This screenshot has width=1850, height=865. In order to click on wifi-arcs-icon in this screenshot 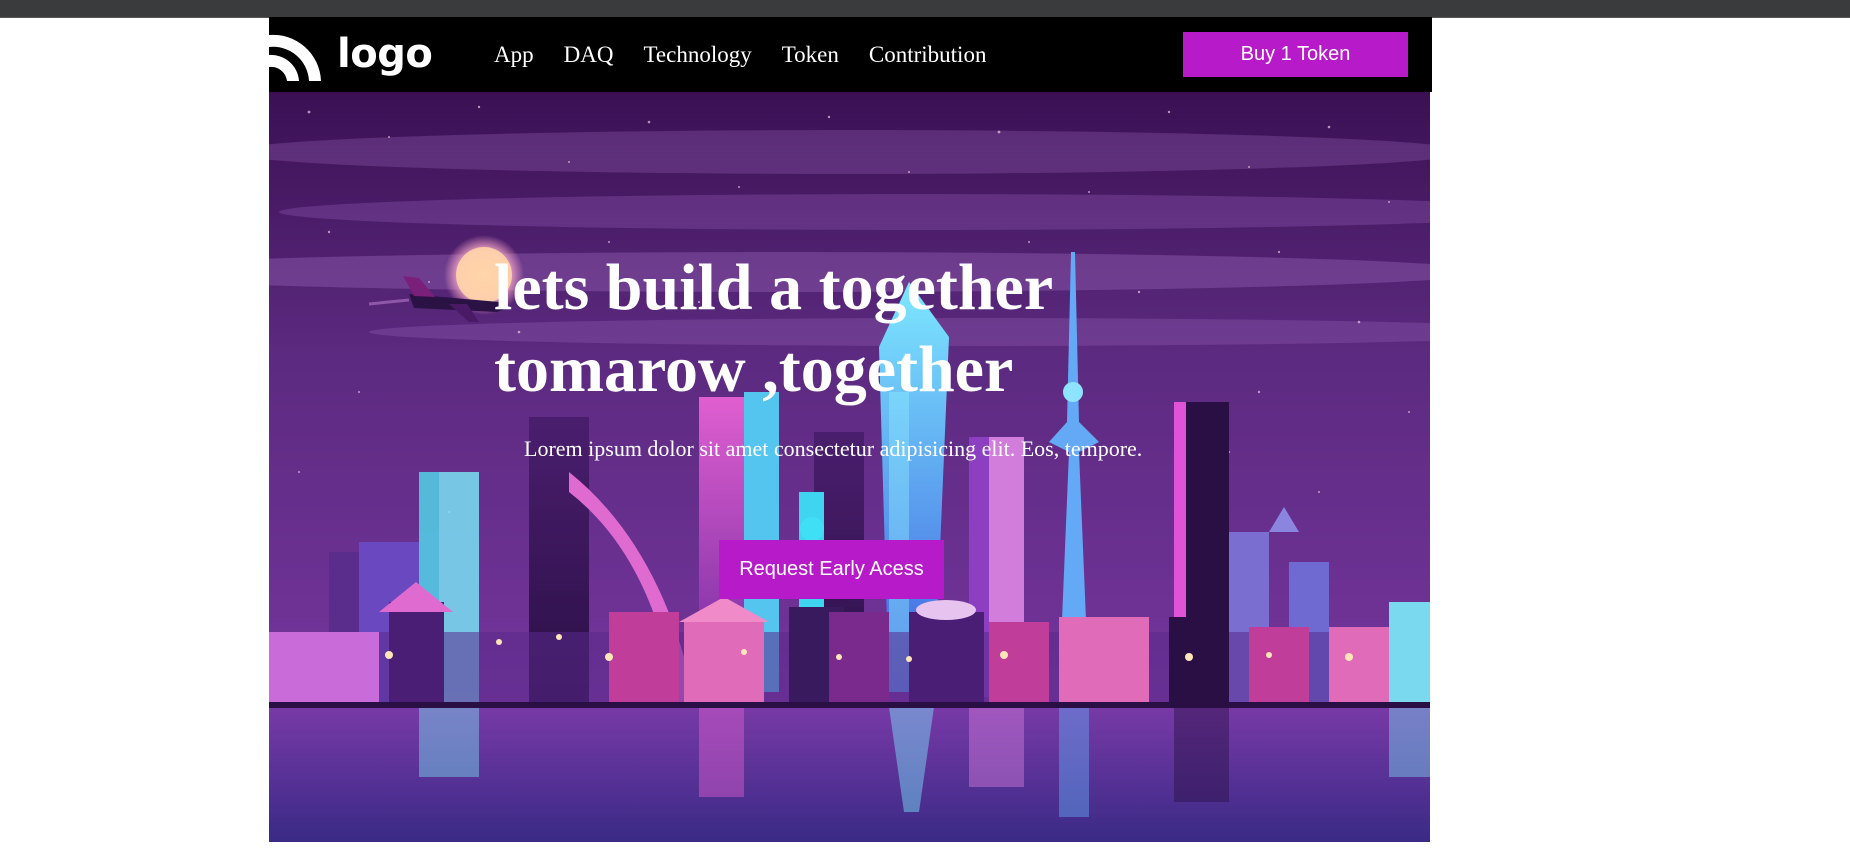, I will do `click(295, 57)`.